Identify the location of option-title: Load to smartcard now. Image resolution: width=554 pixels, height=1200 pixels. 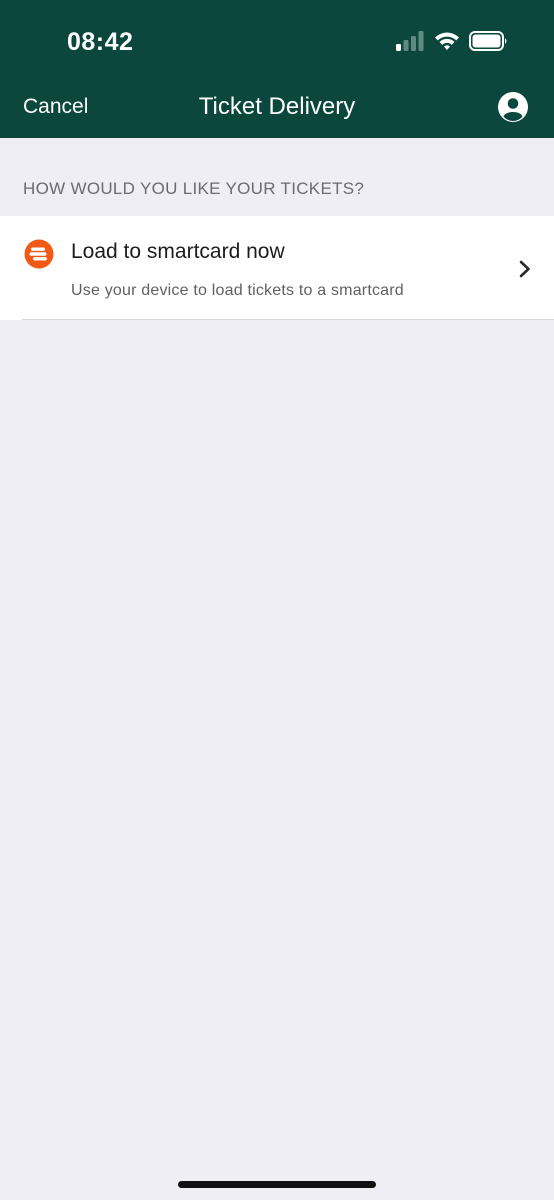
(178, 251).